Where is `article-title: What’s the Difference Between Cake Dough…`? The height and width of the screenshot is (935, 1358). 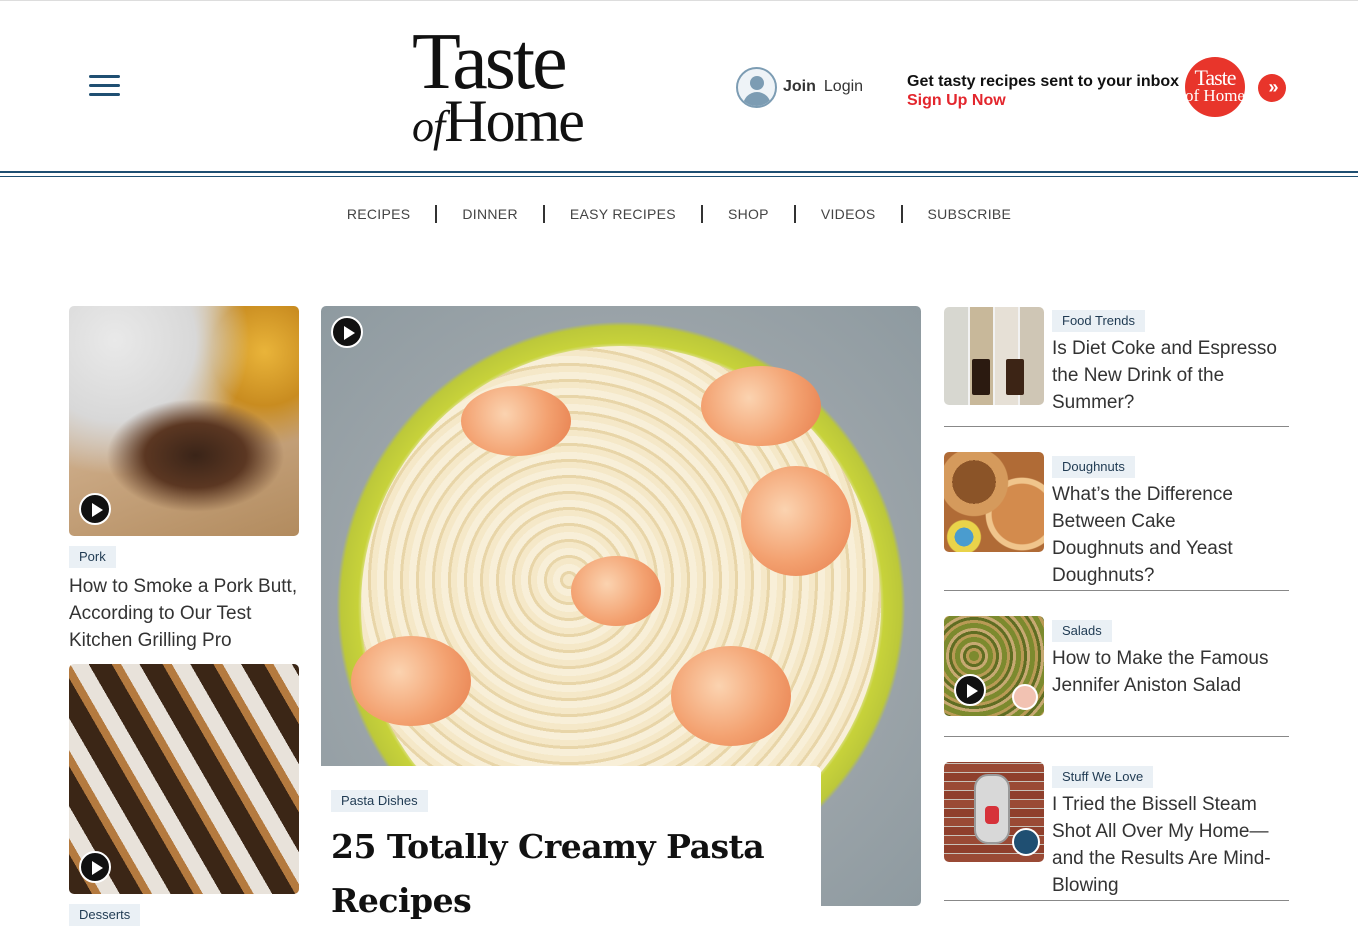 article-title: What’s the Difference Between Cake Dough… is located at coordinates (1162, 535).